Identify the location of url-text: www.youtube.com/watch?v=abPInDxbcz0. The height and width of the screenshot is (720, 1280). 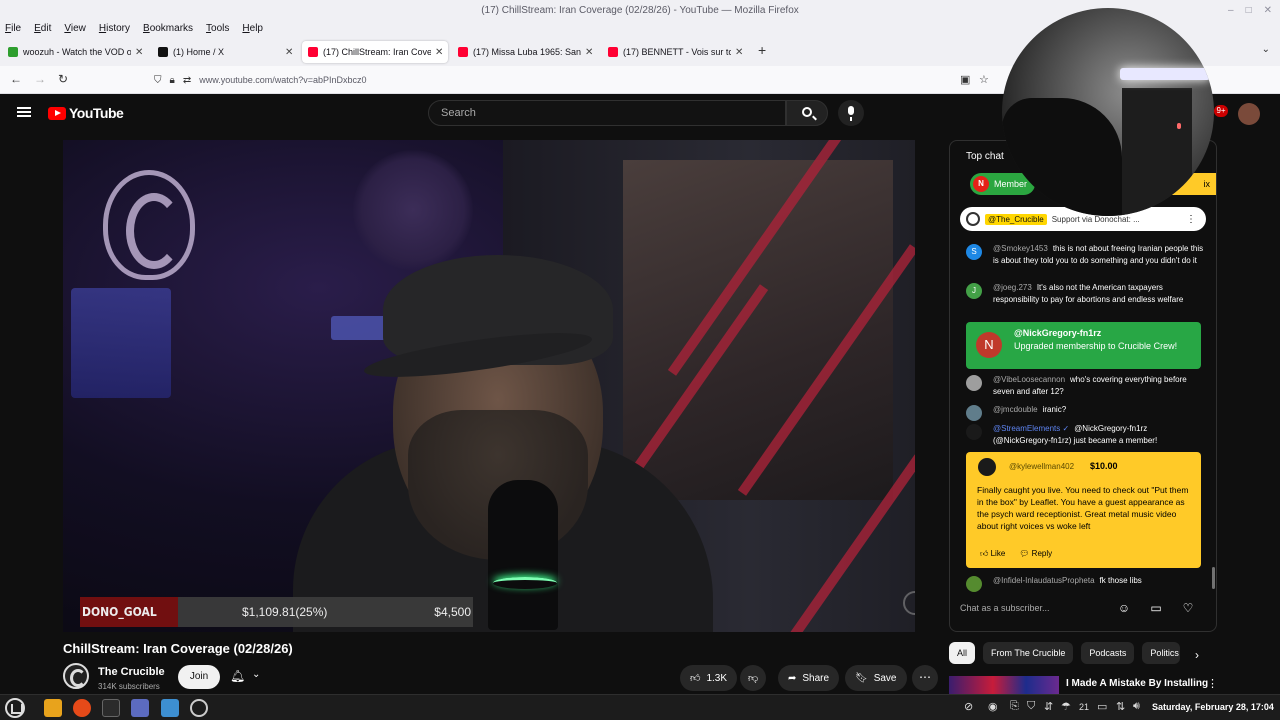
(282, 80).